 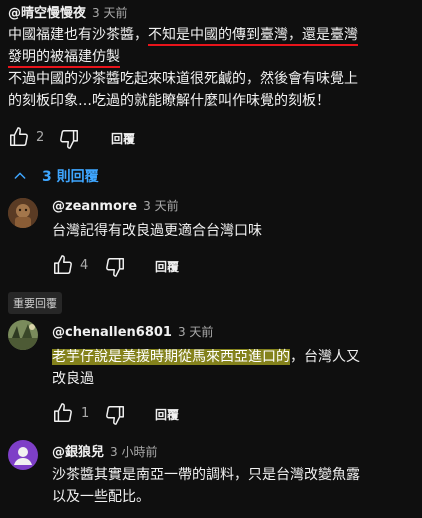 What do you see at coordinates (40, 137) in the screenshot?
I see `like-count: 2` at bounding box center [40, 137].